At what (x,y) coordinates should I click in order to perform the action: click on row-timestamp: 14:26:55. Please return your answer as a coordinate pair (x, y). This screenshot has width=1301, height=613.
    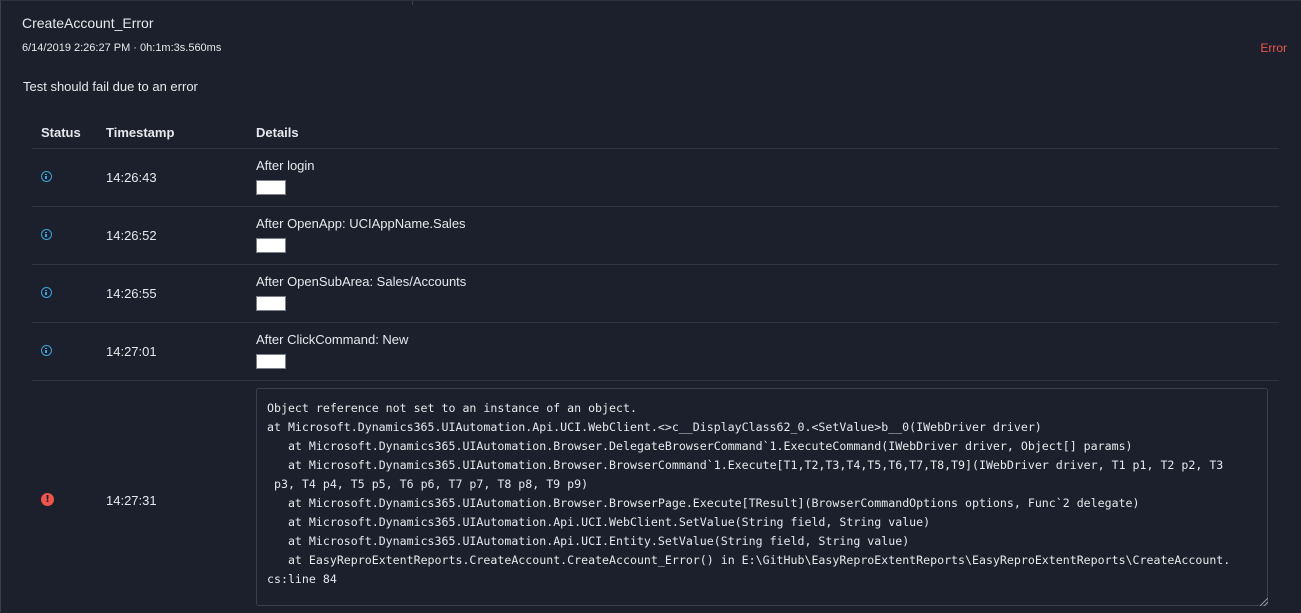
    Looking at the image, I should click on (131, 293).